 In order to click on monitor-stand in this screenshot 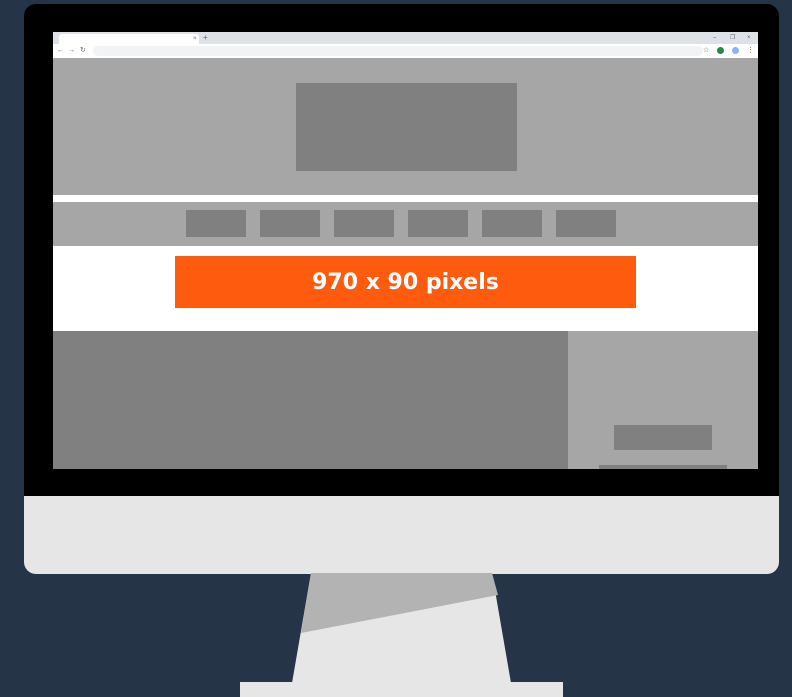, I will do `click(401, 628)`.